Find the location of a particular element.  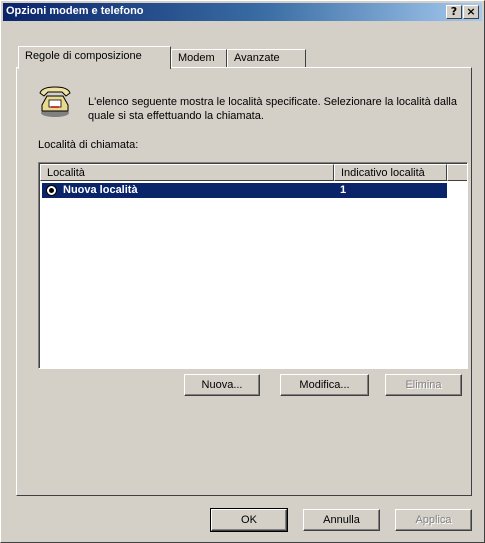

tab-dialing-rules: Regole di composizione is located at coordinates (94, 57).